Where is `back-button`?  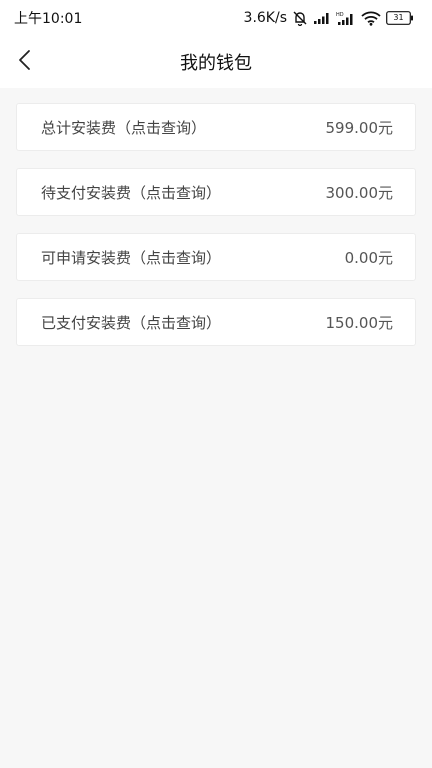 back-button is located at coordinates (25, 62).